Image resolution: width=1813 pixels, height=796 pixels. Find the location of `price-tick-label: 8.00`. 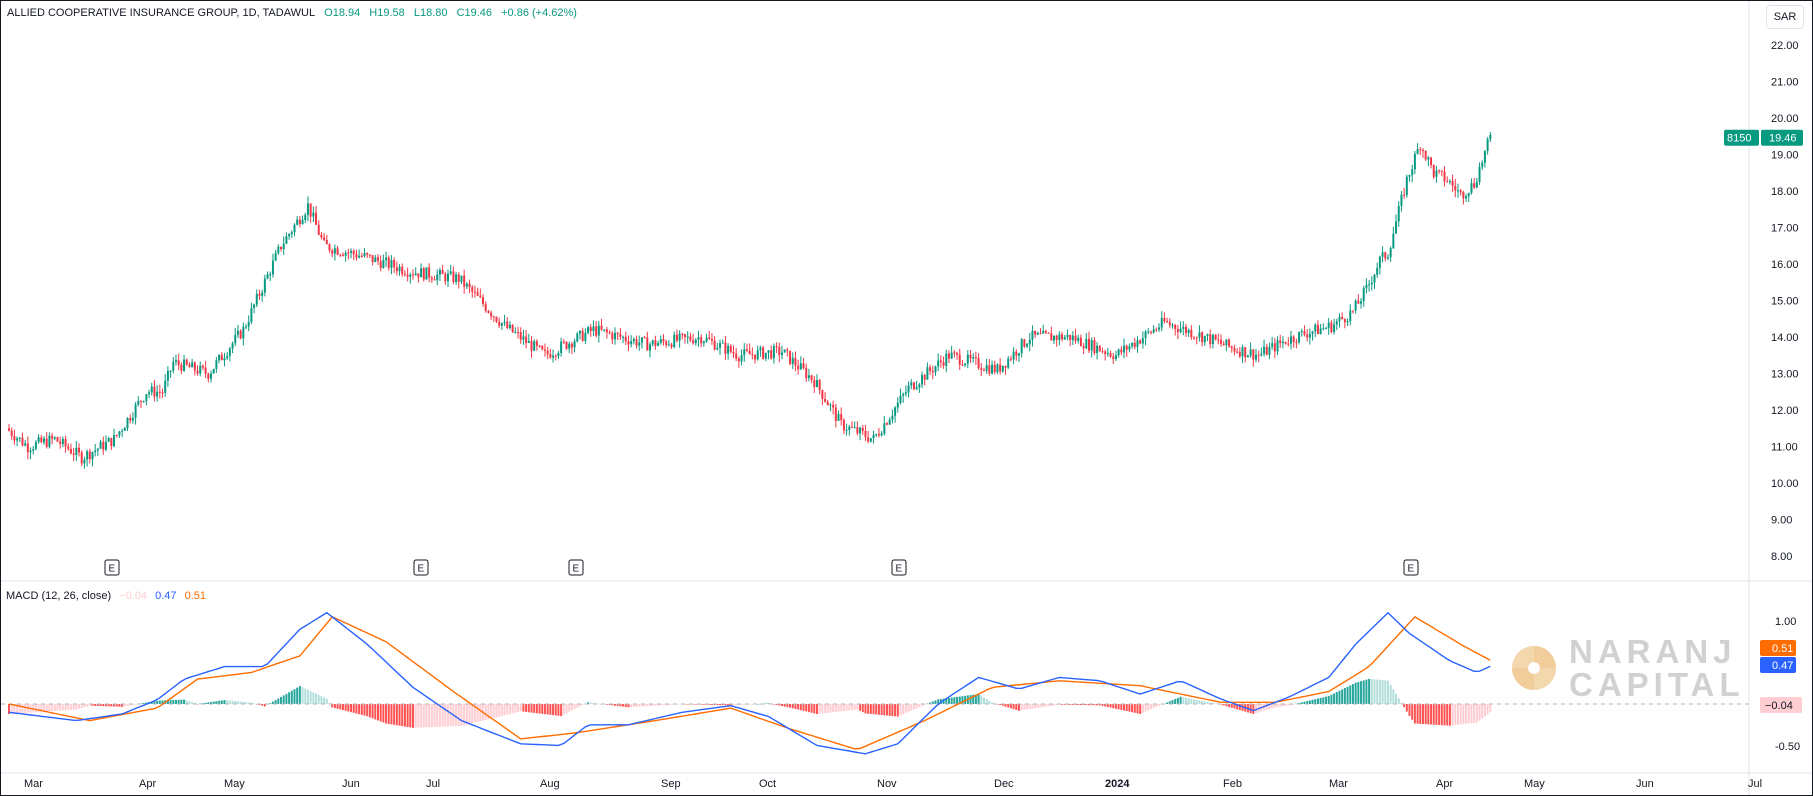

price-tick-label: 8.00 is located at coordinates (1781, 557).